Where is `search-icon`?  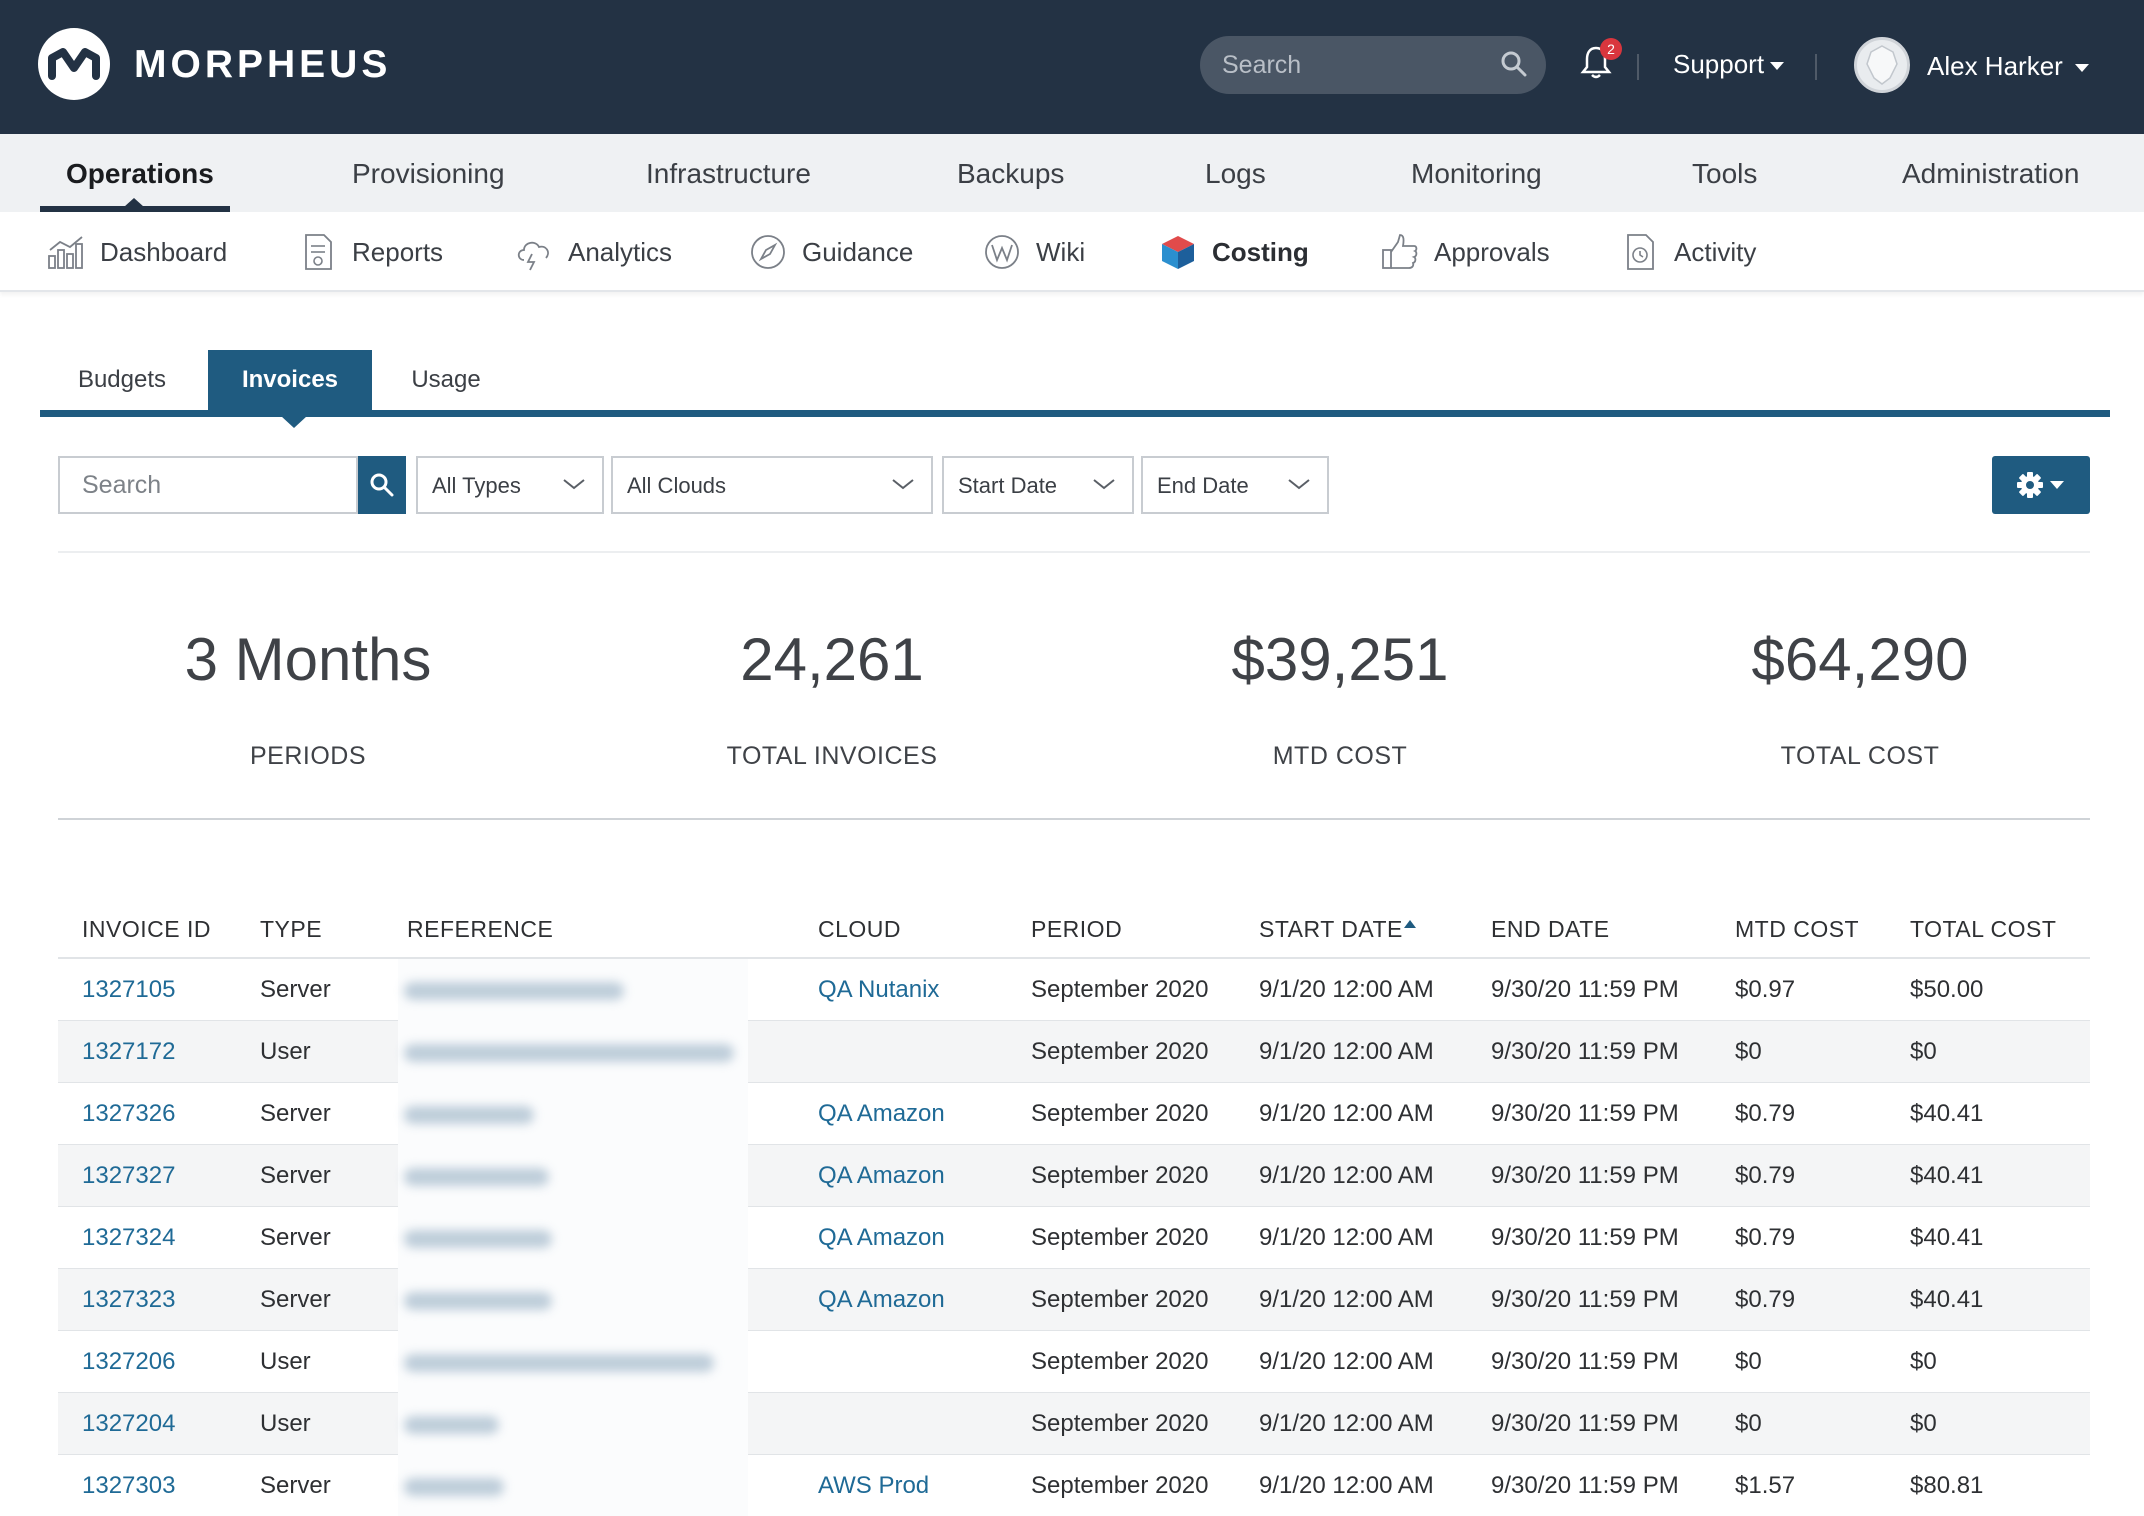 search-icon is located at coordinates (1514, 66).